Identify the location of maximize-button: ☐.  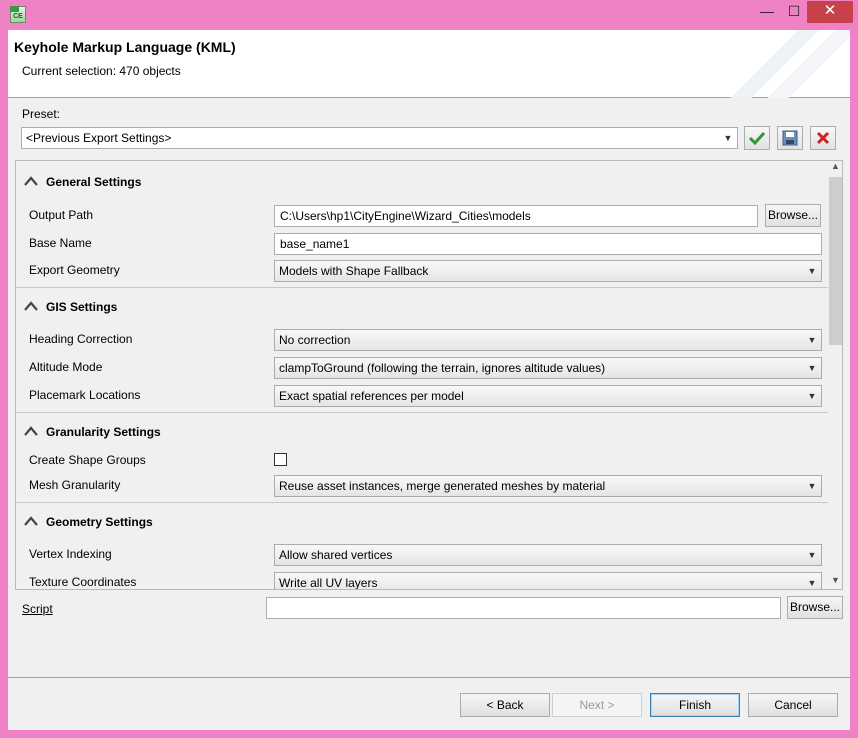
(794, 12).